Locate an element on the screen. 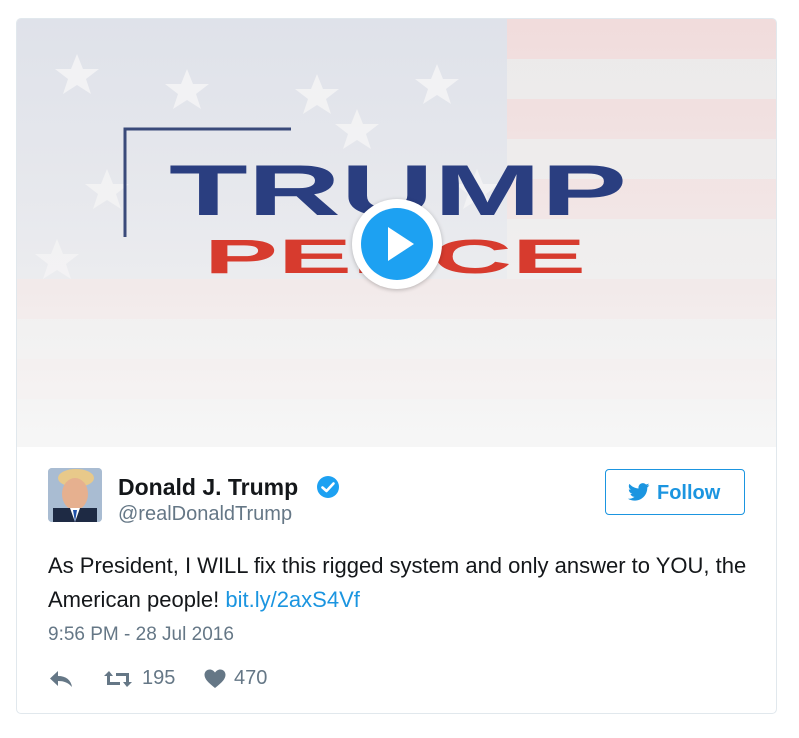  like-button: 470 is located at coordinates (244, 679).